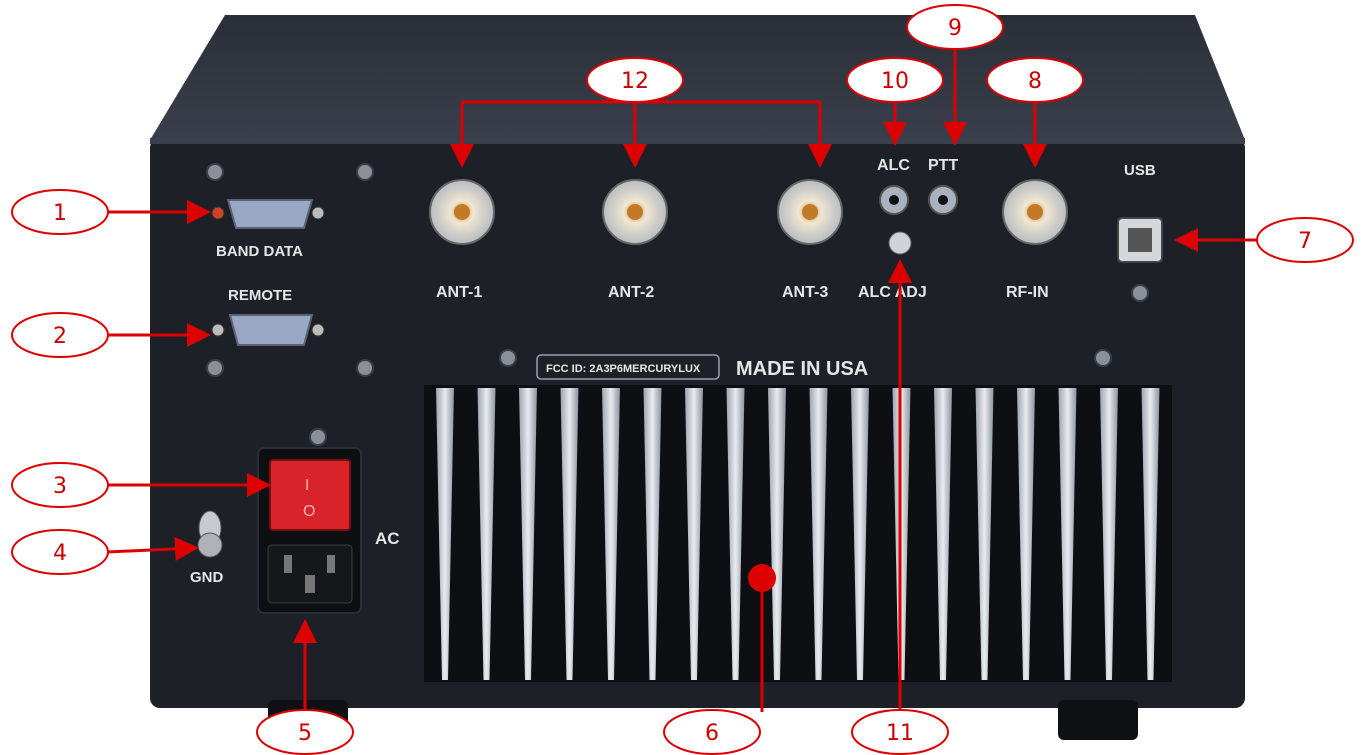 This screenshot has width=1367, height=755. Describe the element at coordinates (1027, 292) in the screenshot. I see `rf-in-label: RF-IN` at that location.